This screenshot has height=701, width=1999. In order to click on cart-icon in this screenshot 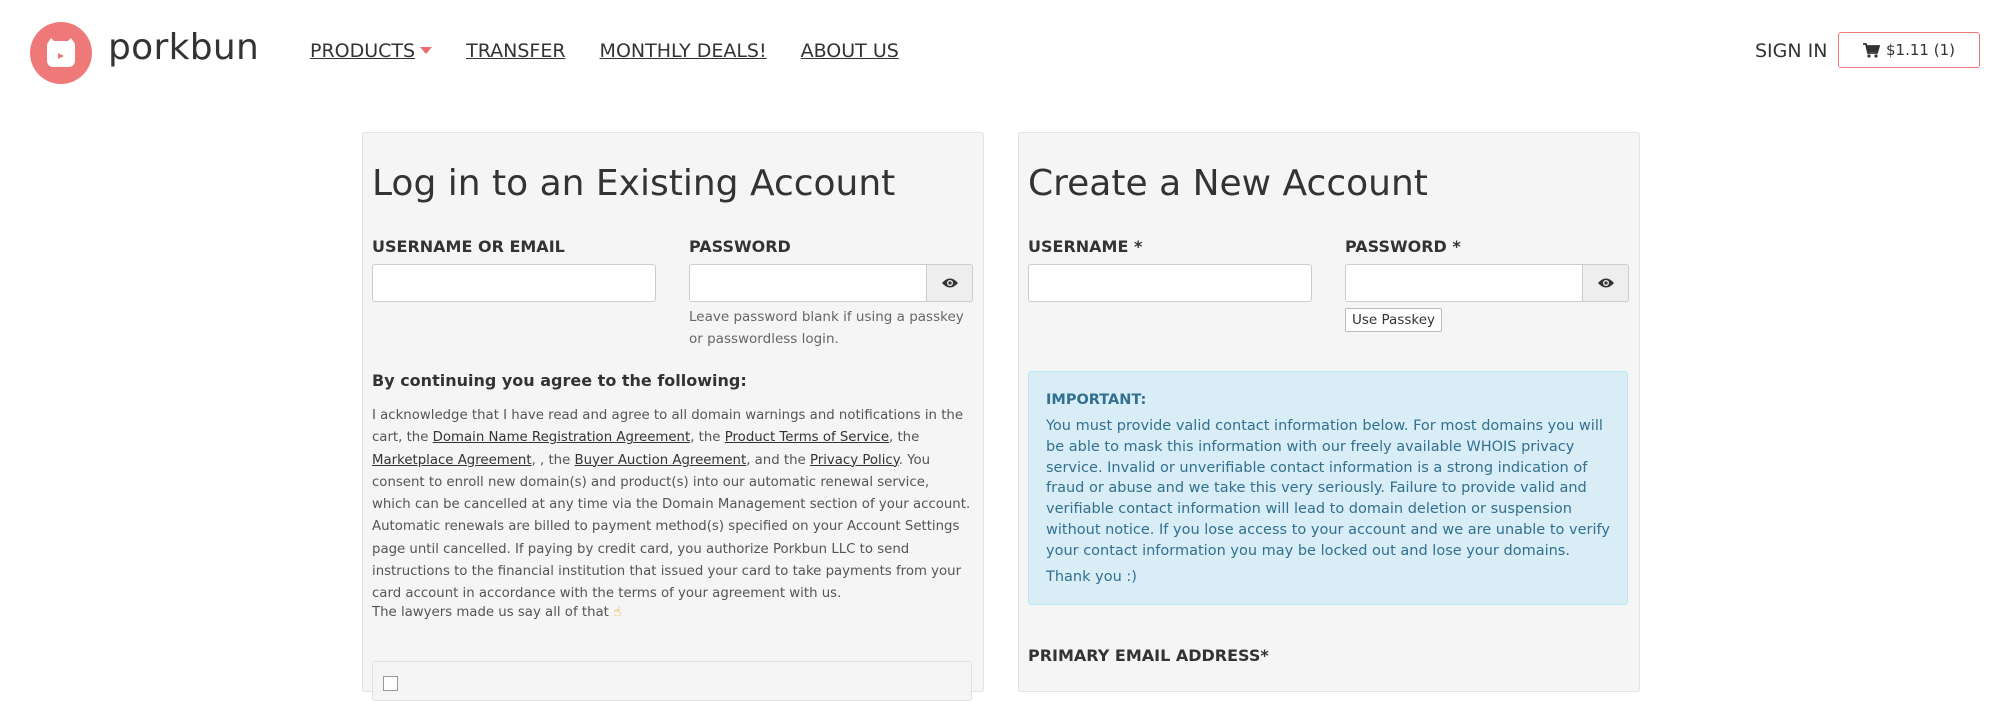, I will do `click(1872, 50)`.